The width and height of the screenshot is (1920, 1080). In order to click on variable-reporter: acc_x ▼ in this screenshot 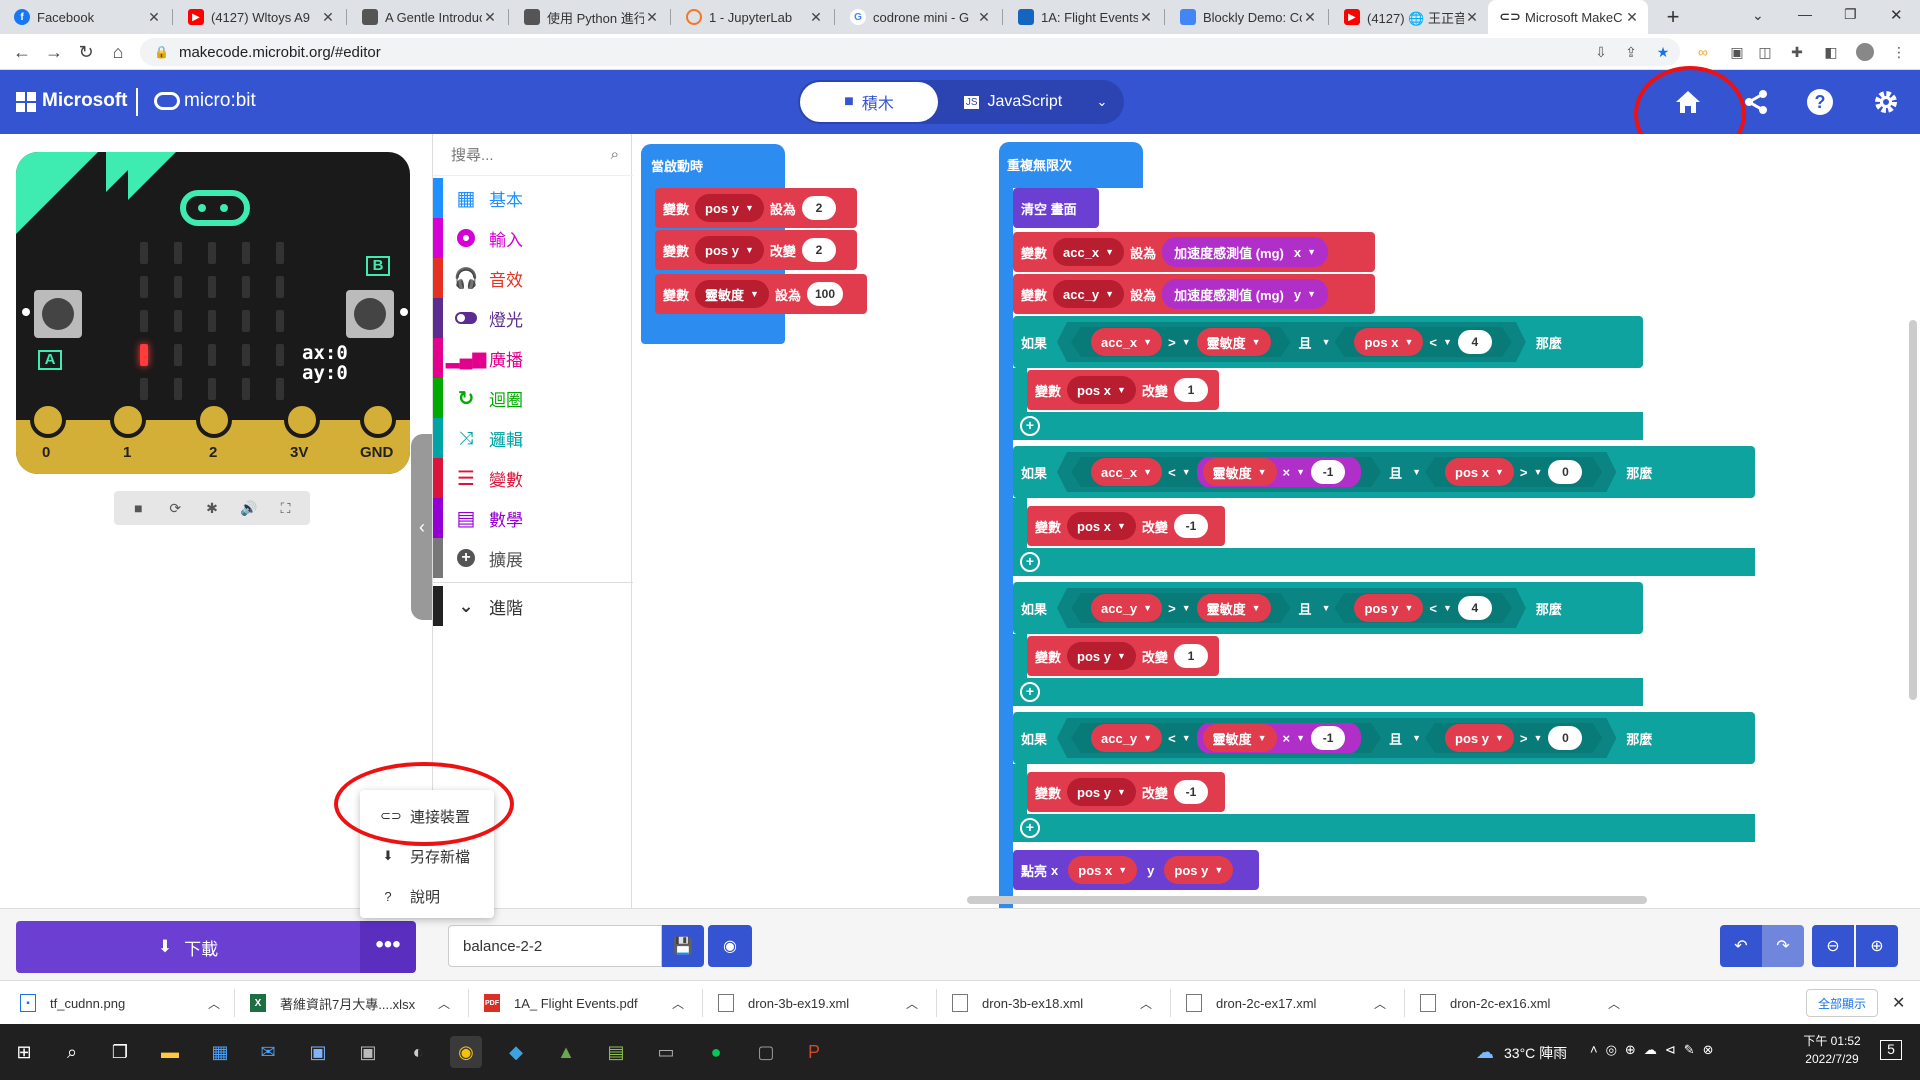, I will do `click(1126, 342)`.